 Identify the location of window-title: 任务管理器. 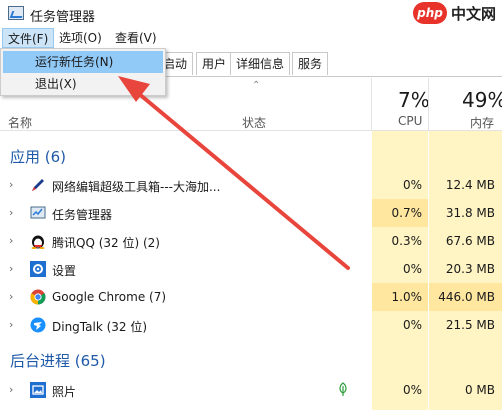
(63, 17).